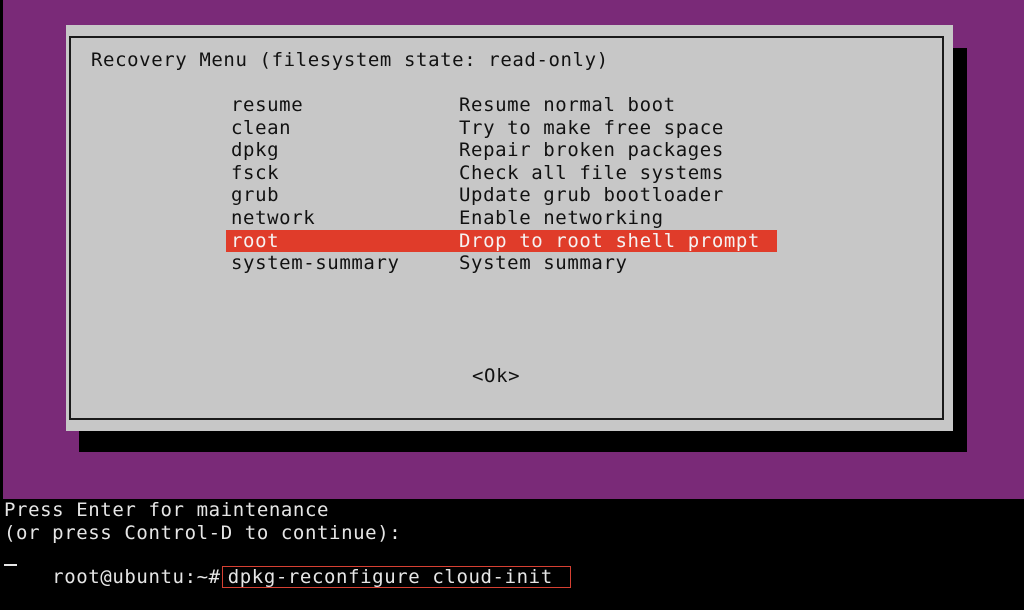  Describe the element at coordinates (591, 127) in the screenshot. I see `menu-item-description: Try to make free space` at that location.